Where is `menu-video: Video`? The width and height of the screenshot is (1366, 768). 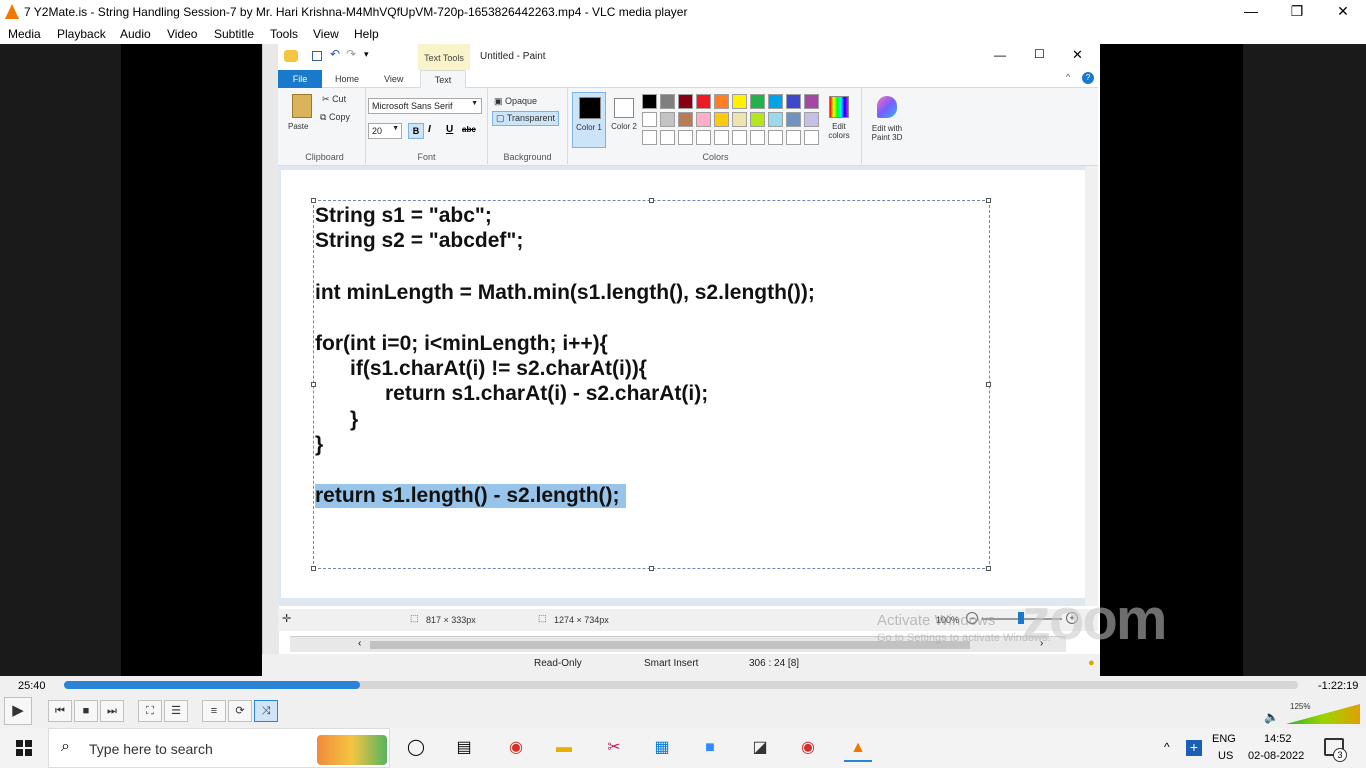
menu-video: Video is located at coordinates (182, 34).